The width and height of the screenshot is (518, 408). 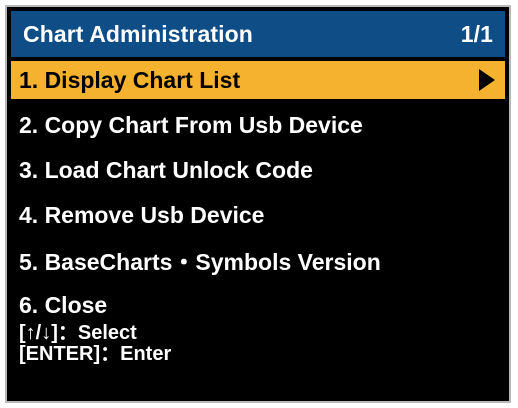 I want to click on menu-item-display-chart-list: 1. Display Chart List, so click(x=258, y=80).